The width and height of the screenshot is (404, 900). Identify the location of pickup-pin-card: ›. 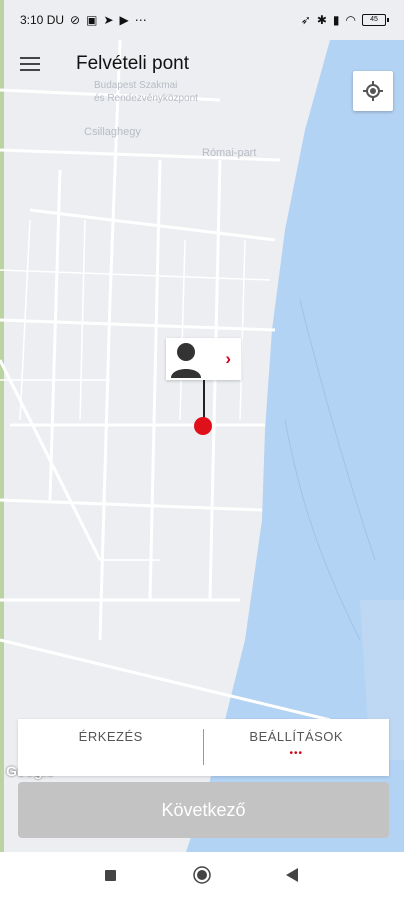
(203, 359).